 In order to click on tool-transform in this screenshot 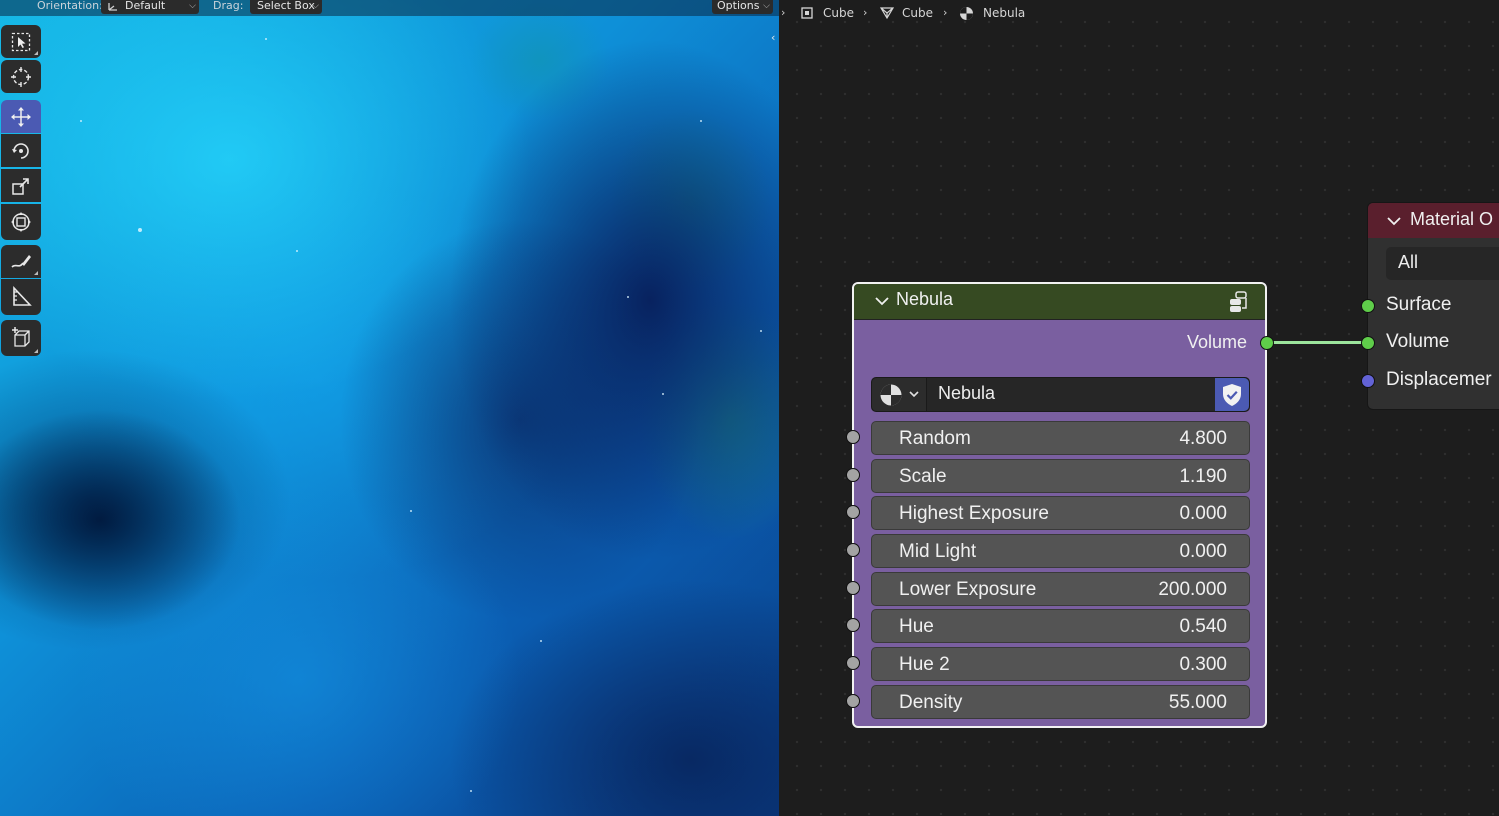, I will do `click(21, 222)`.